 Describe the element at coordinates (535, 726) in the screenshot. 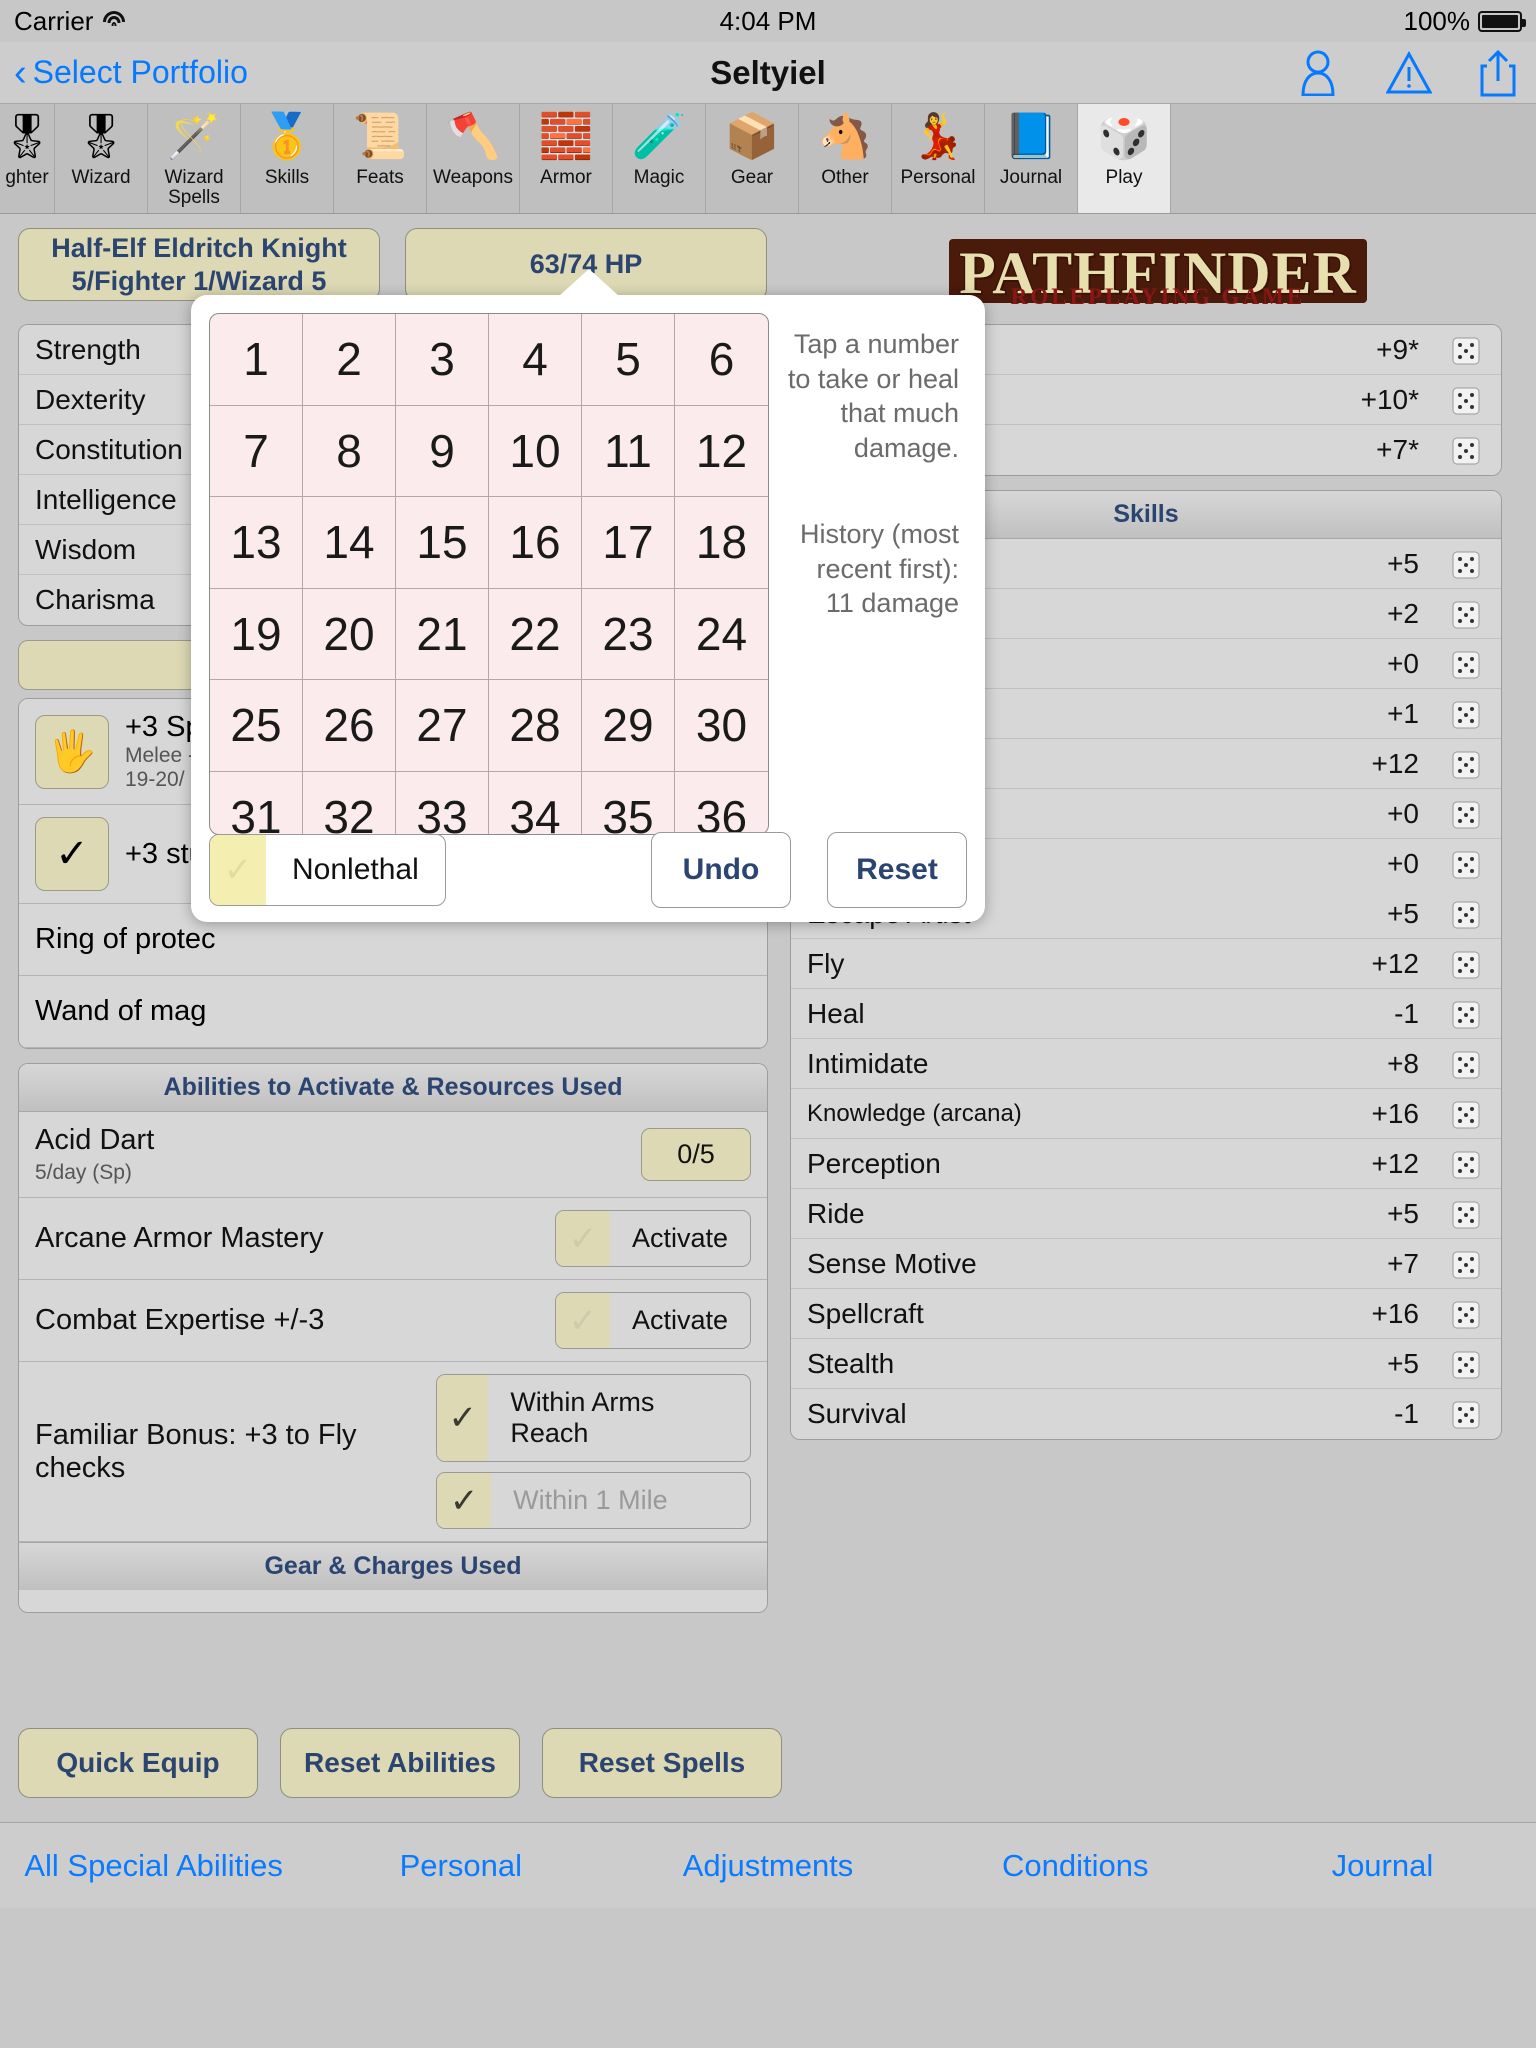

I see `damage-number-28: 28` at that location.